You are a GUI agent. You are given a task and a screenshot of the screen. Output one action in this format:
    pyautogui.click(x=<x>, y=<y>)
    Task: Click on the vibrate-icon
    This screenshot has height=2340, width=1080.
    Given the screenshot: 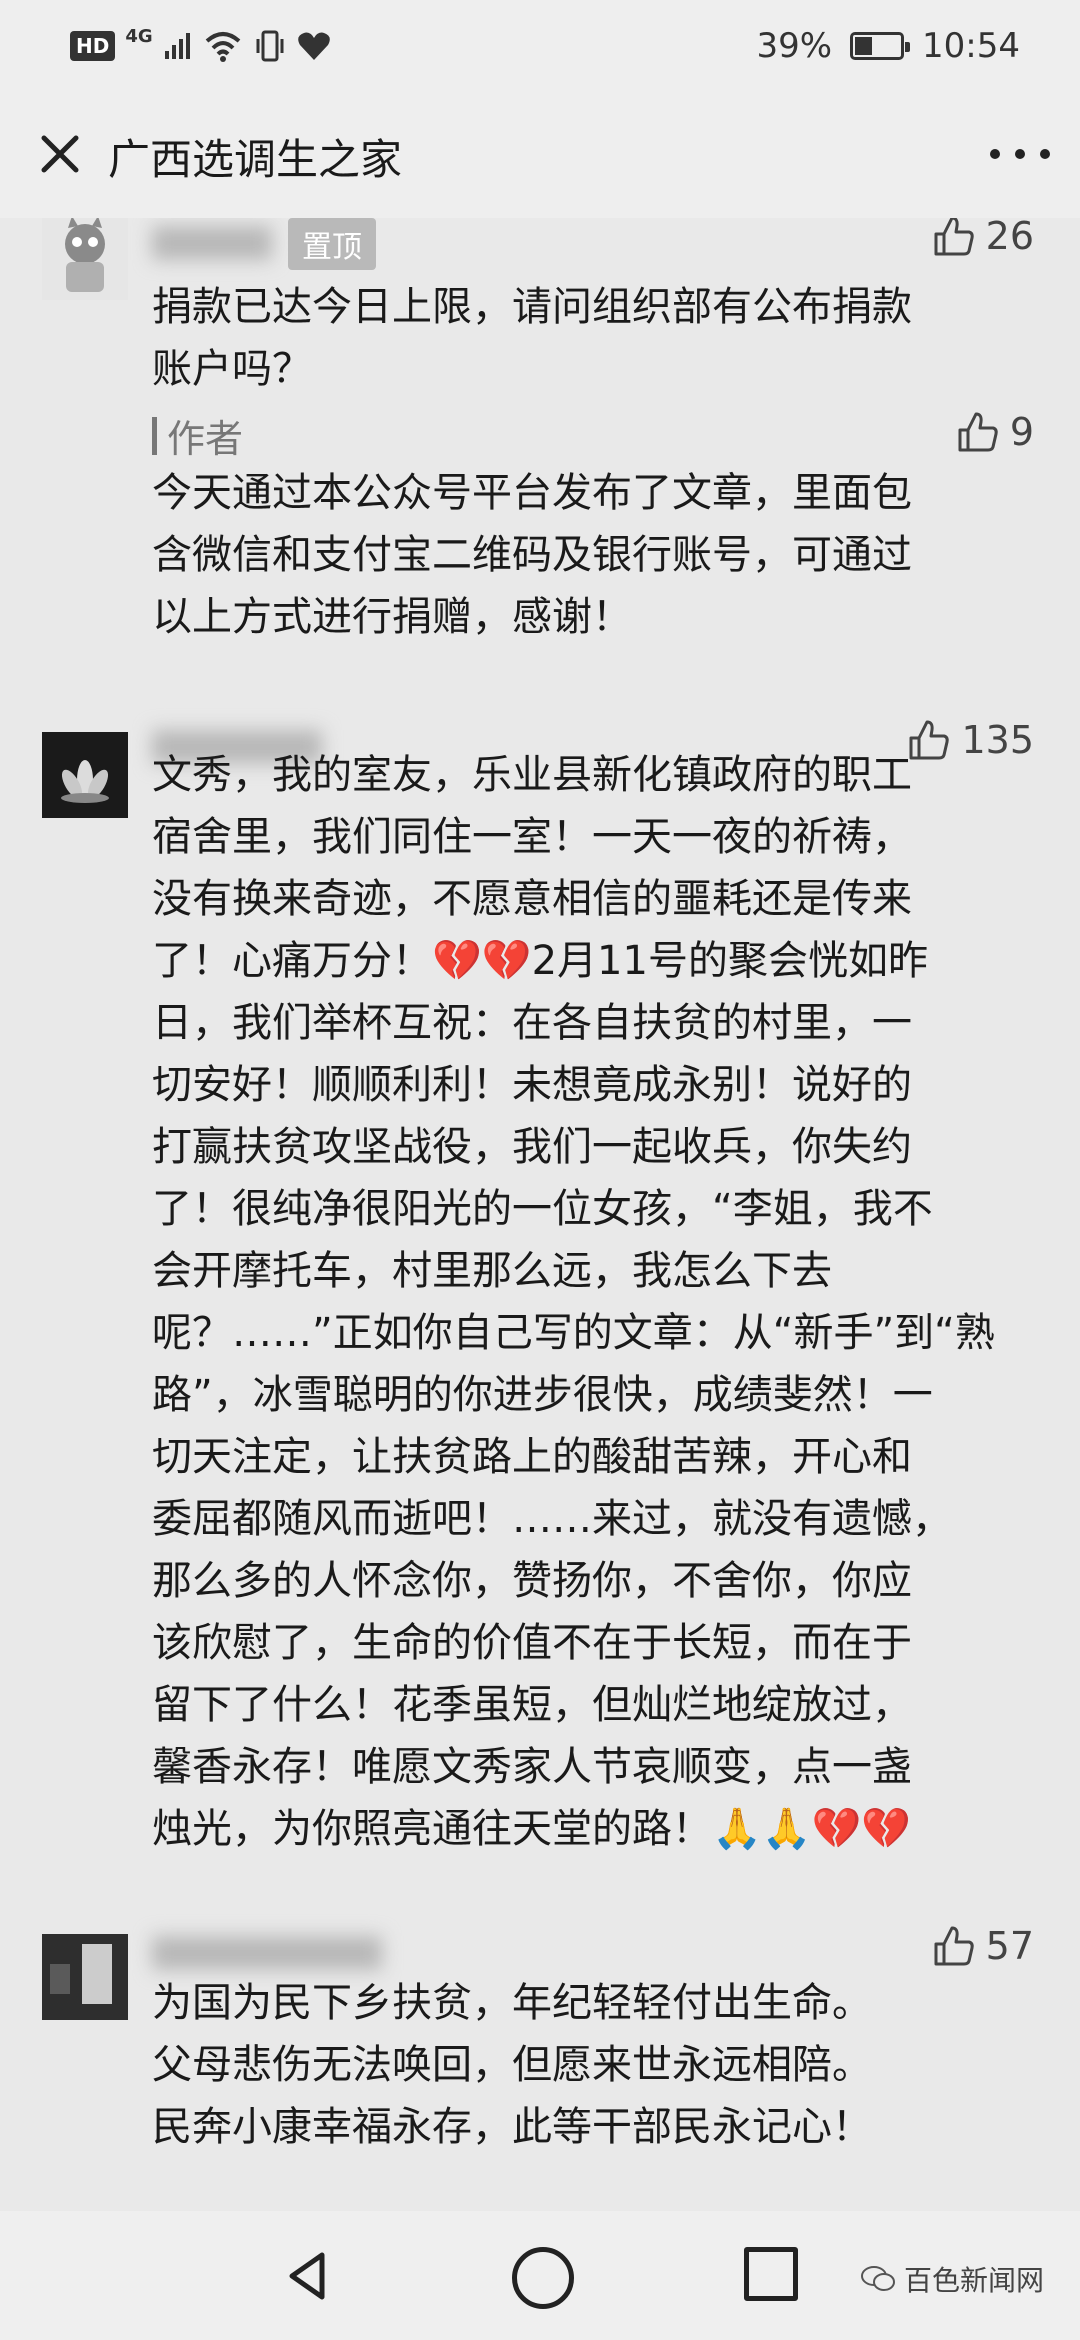 What is the action you would take?
    pyautogui.click(x=270, y=46)
    